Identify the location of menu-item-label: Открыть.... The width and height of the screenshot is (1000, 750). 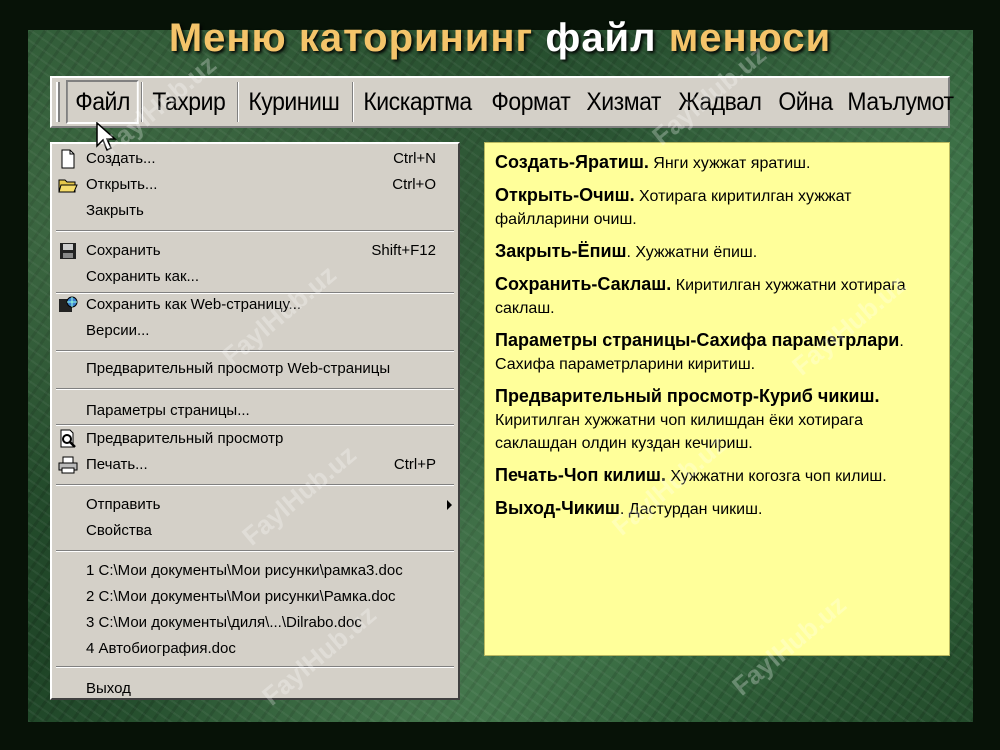
(122, 184).